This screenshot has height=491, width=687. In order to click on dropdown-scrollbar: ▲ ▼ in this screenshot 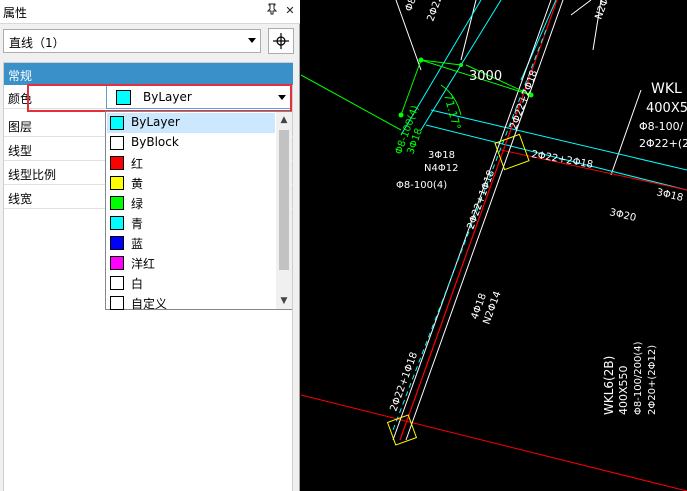, I will do `click(284, 210)`.